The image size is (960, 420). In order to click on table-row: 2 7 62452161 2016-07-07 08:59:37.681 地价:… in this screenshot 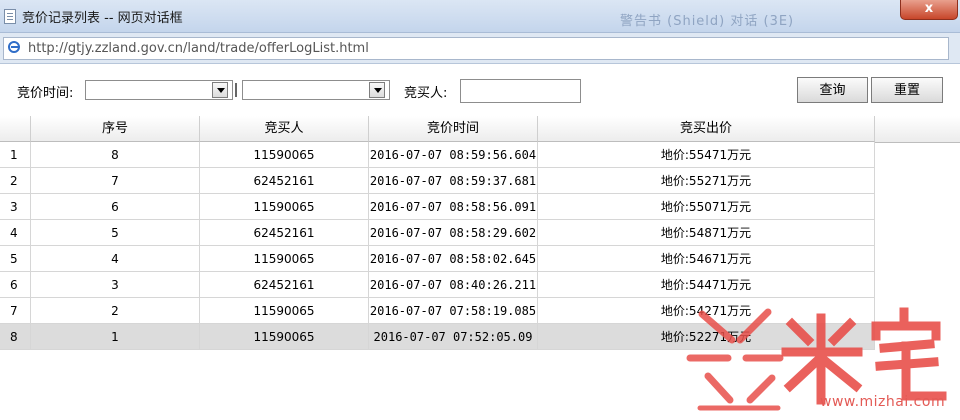, I will do `click(437, 181)`.